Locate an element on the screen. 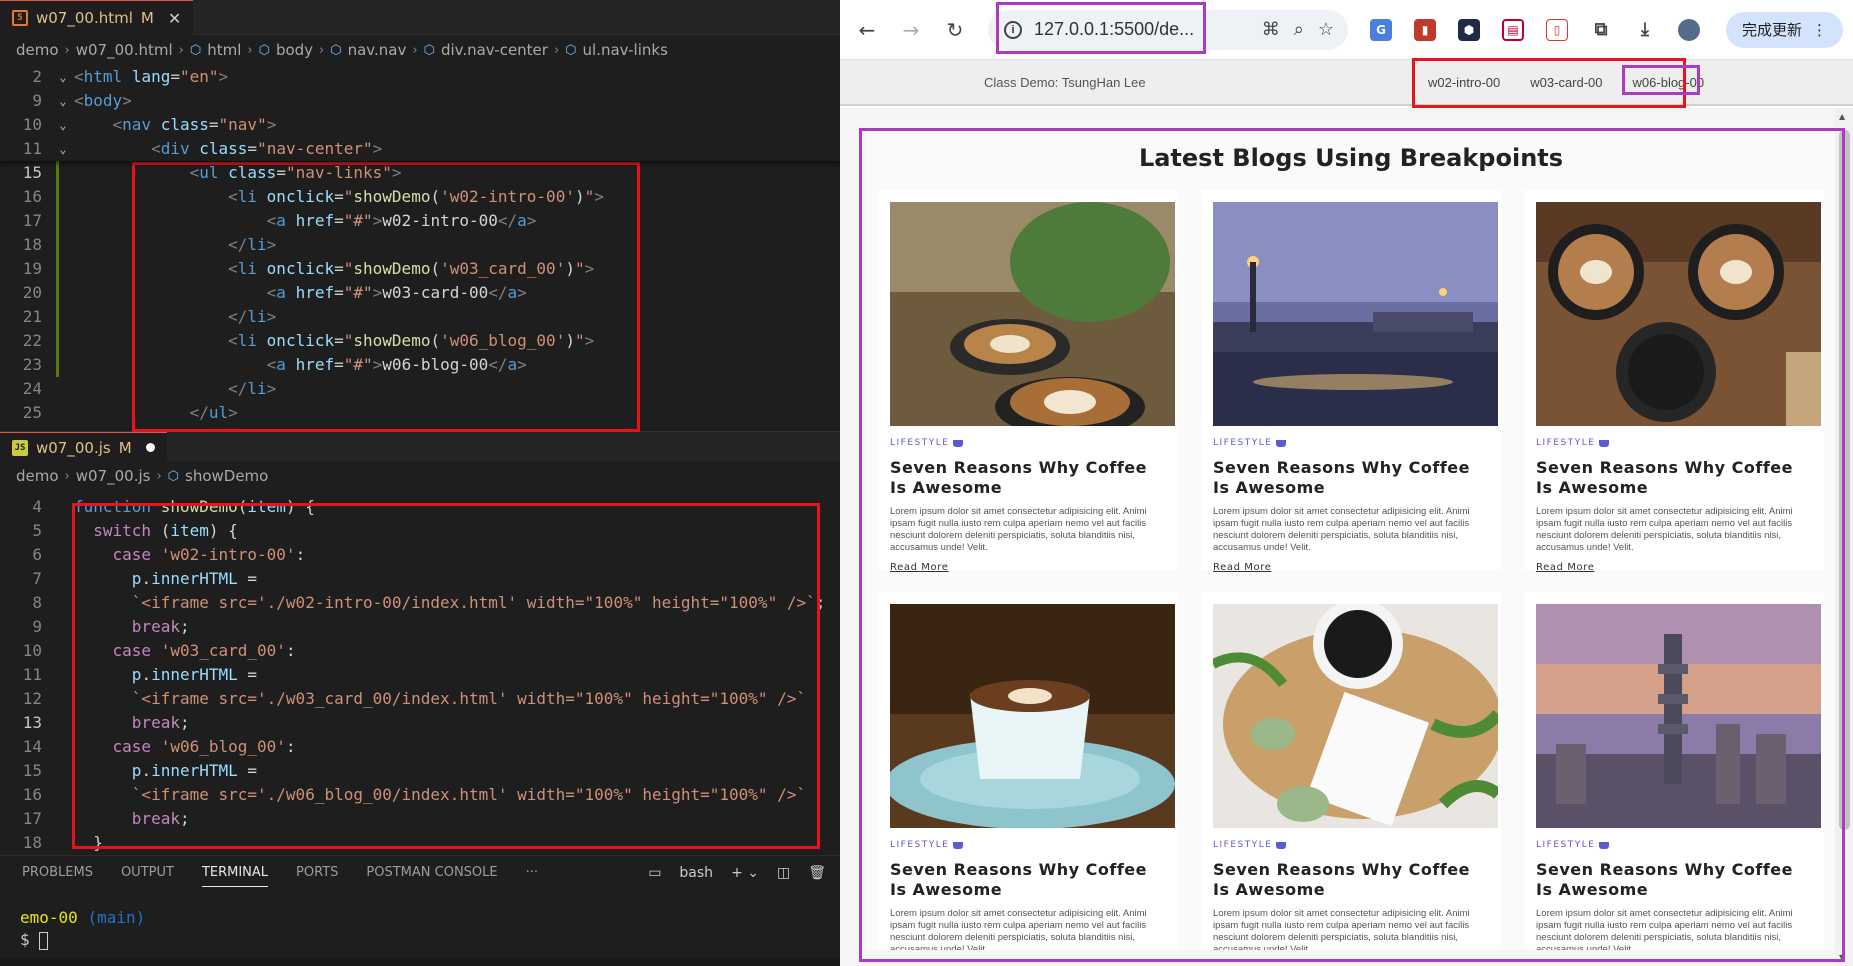 This screenshot has height=966, width=1853. forward-icon: → is located at coordinates (911, 30).